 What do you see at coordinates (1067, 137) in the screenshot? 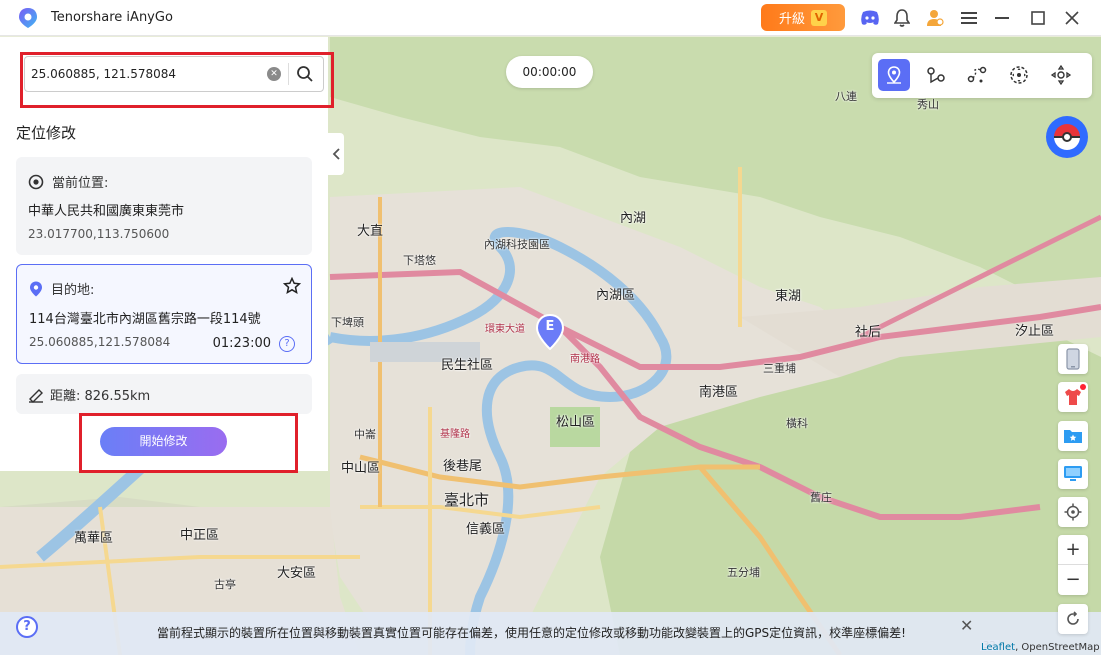
I see `pokeball-icon` at bounding box center [1067, 137].